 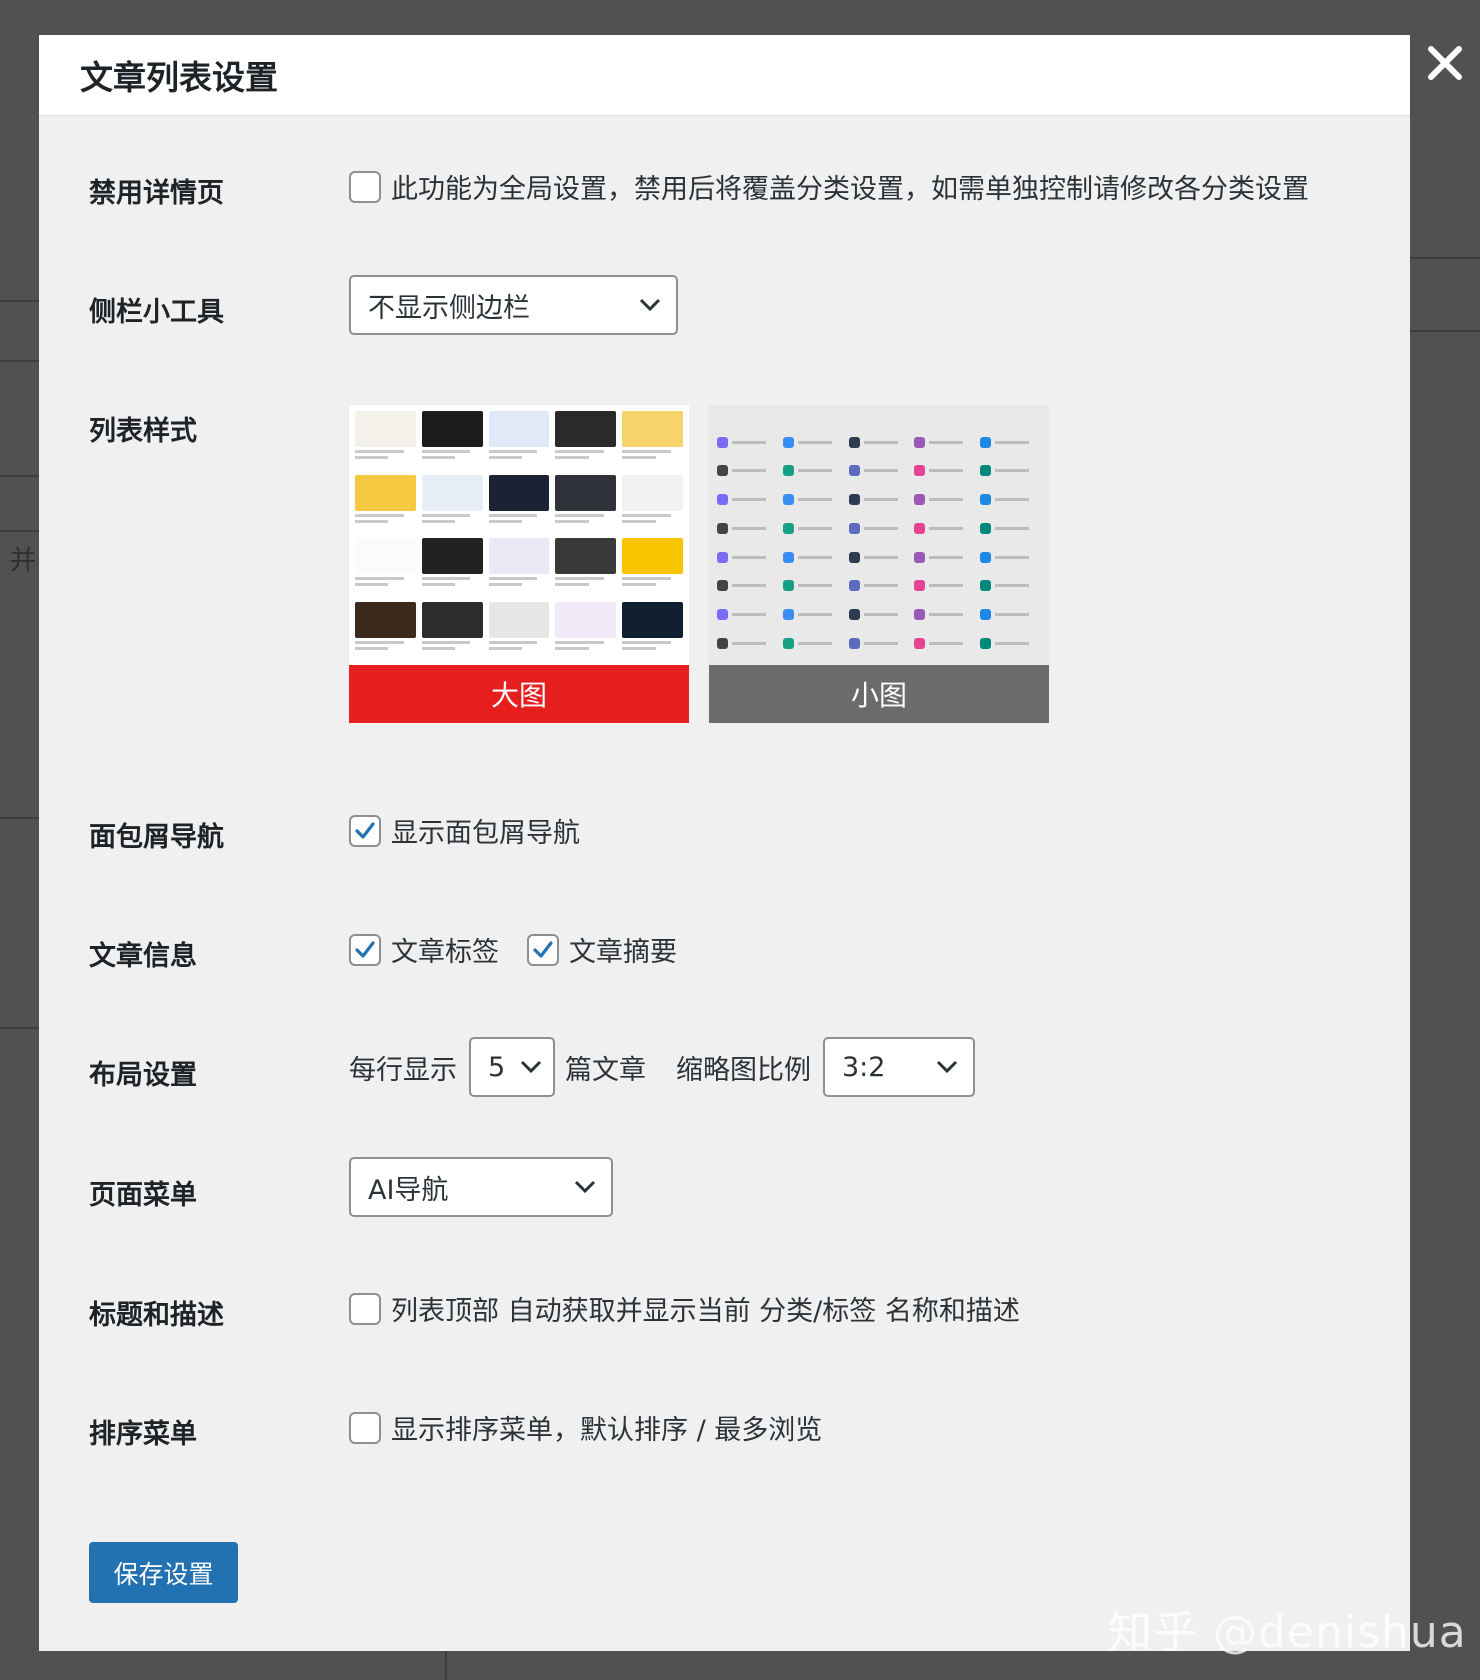 I want to click on check-icon, so click(x=365, y=949).